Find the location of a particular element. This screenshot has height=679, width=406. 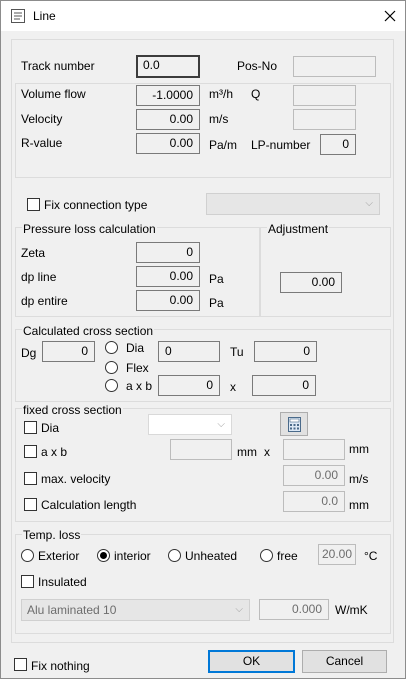

calculated-cross-section-title: Calculated cross section is located at coordinates (88, 331).